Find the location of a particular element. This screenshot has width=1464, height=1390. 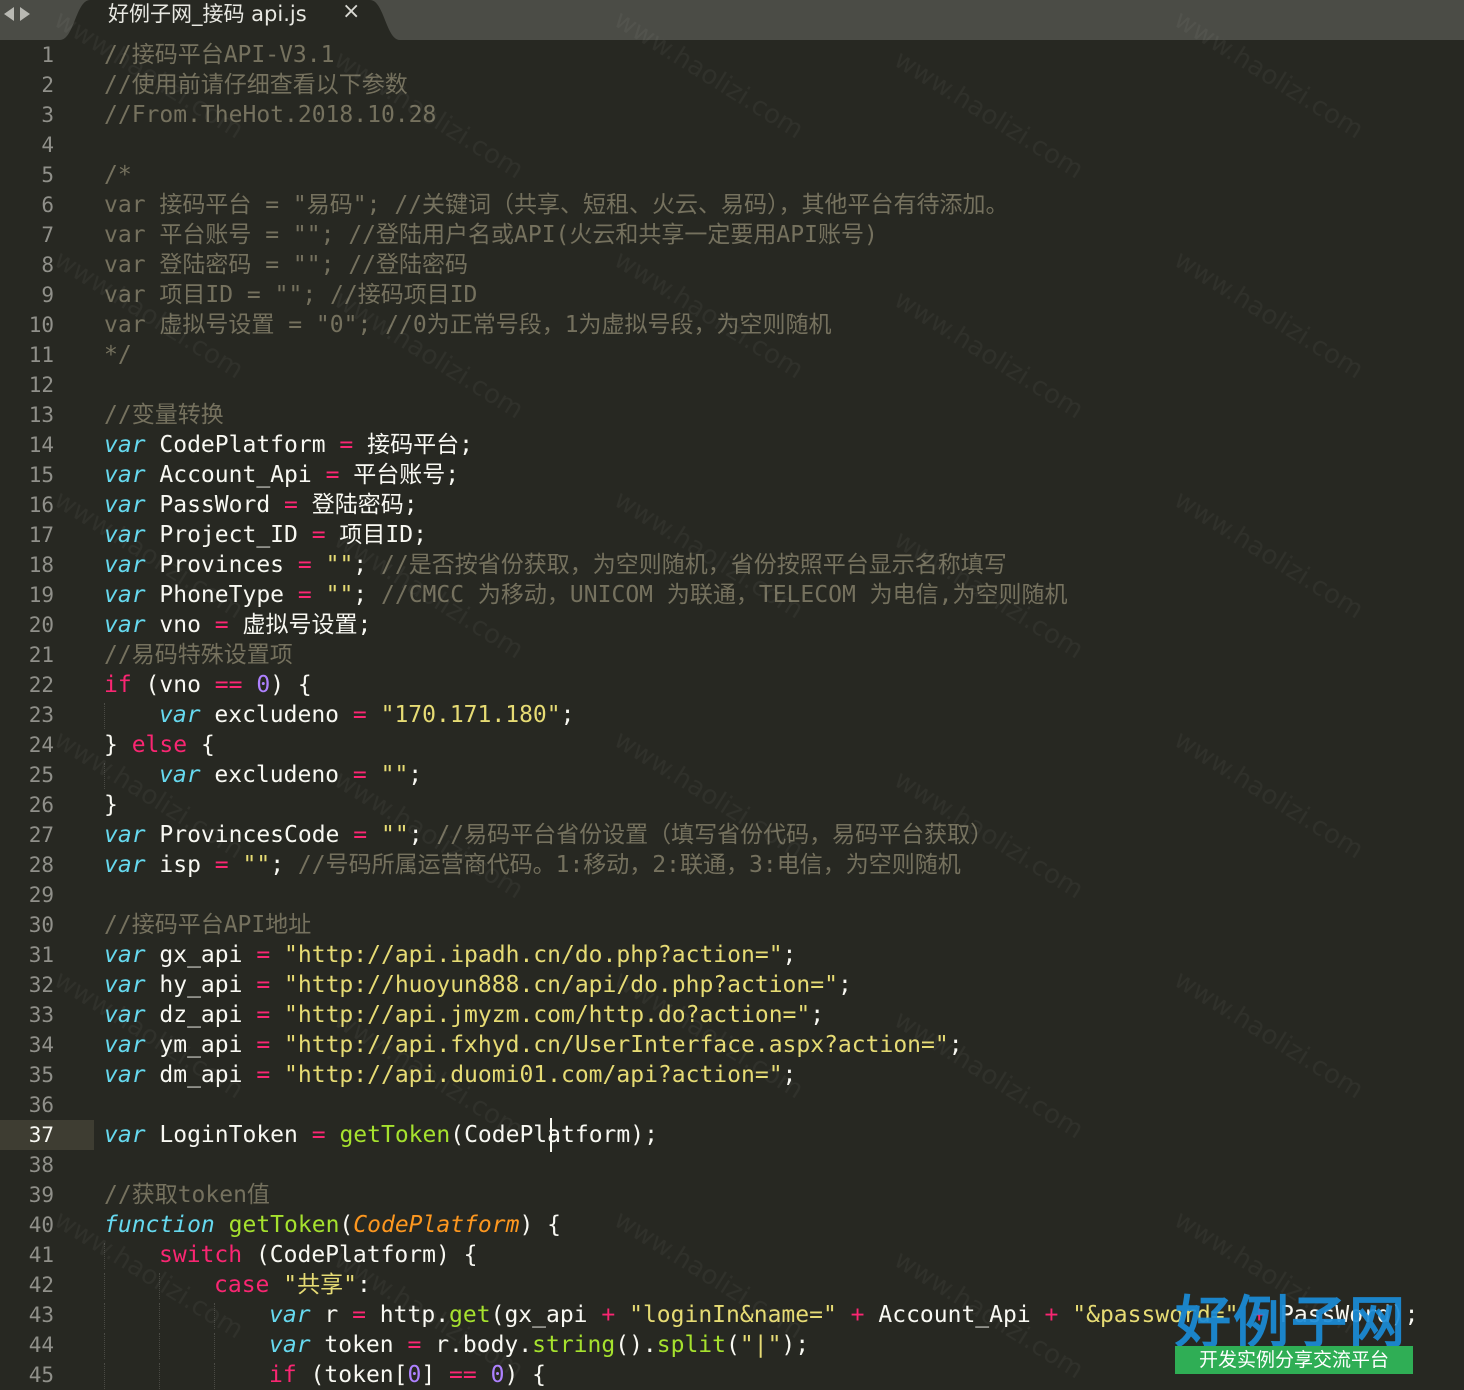

code-text: //接码平台API-V3.1 is located at coordinates (219, 55).